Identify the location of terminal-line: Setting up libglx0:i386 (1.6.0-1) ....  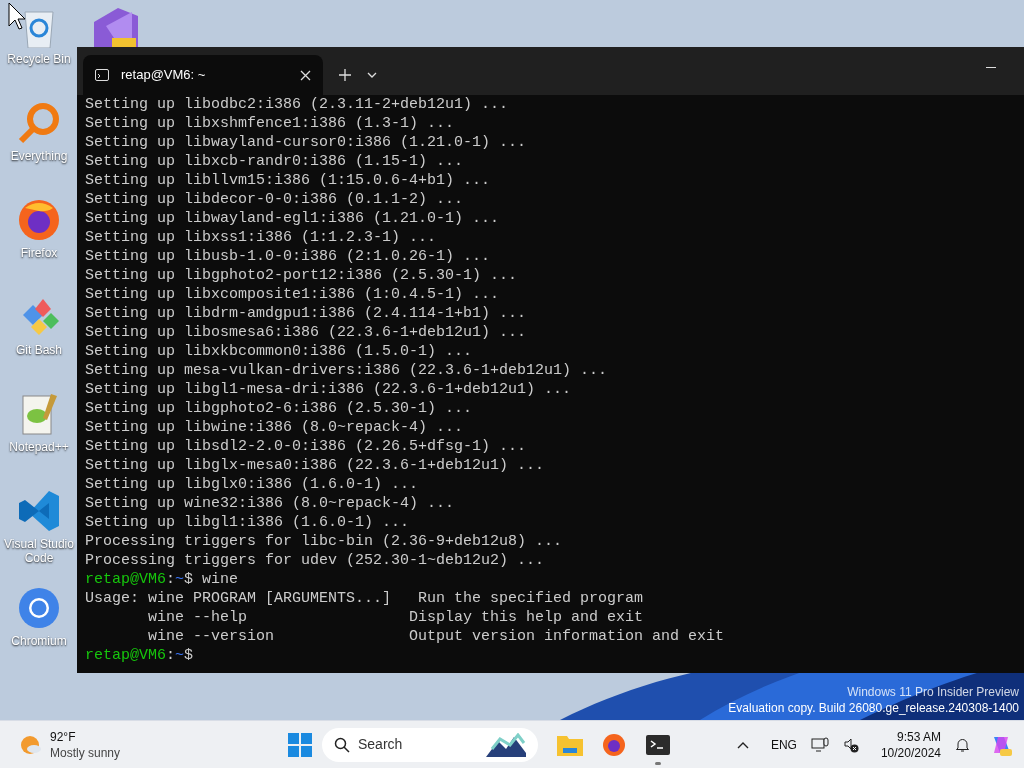
(252, 484).